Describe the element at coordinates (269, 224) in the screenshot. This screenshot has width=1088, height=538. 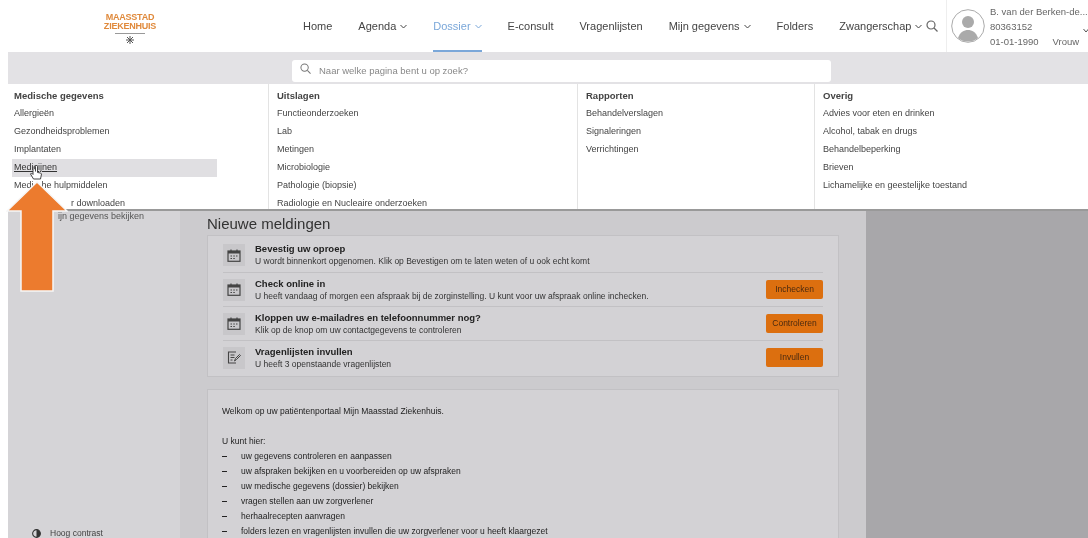
I see `section-title: Nieuwe meldingen` at that location.